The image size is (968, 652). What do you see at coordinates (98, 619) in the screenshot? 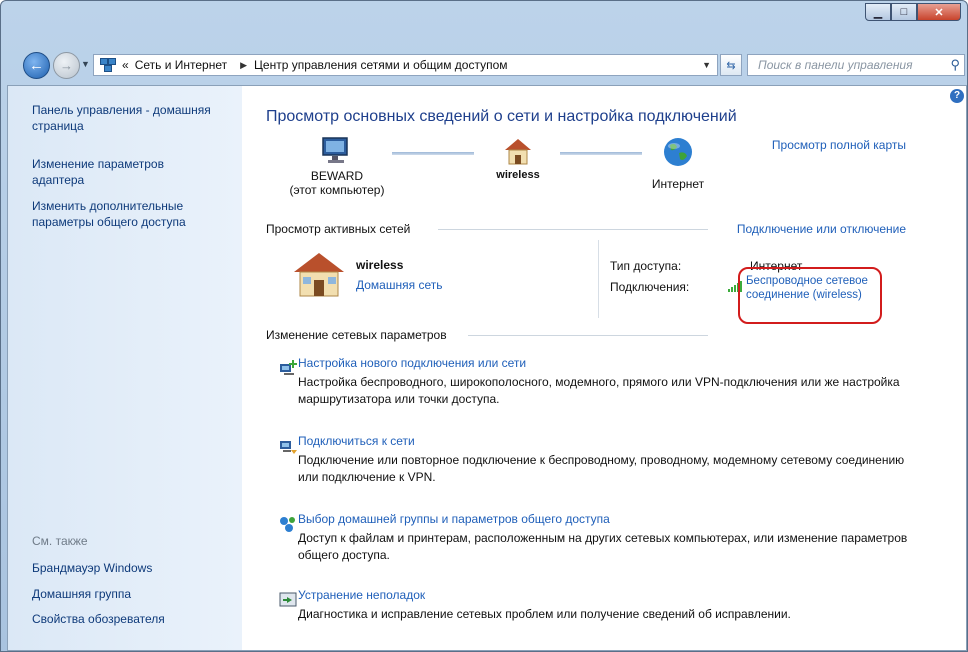
I see `sidebar-item-browser-properties: Свойства обозревателя` at bounding box center [98, 619].